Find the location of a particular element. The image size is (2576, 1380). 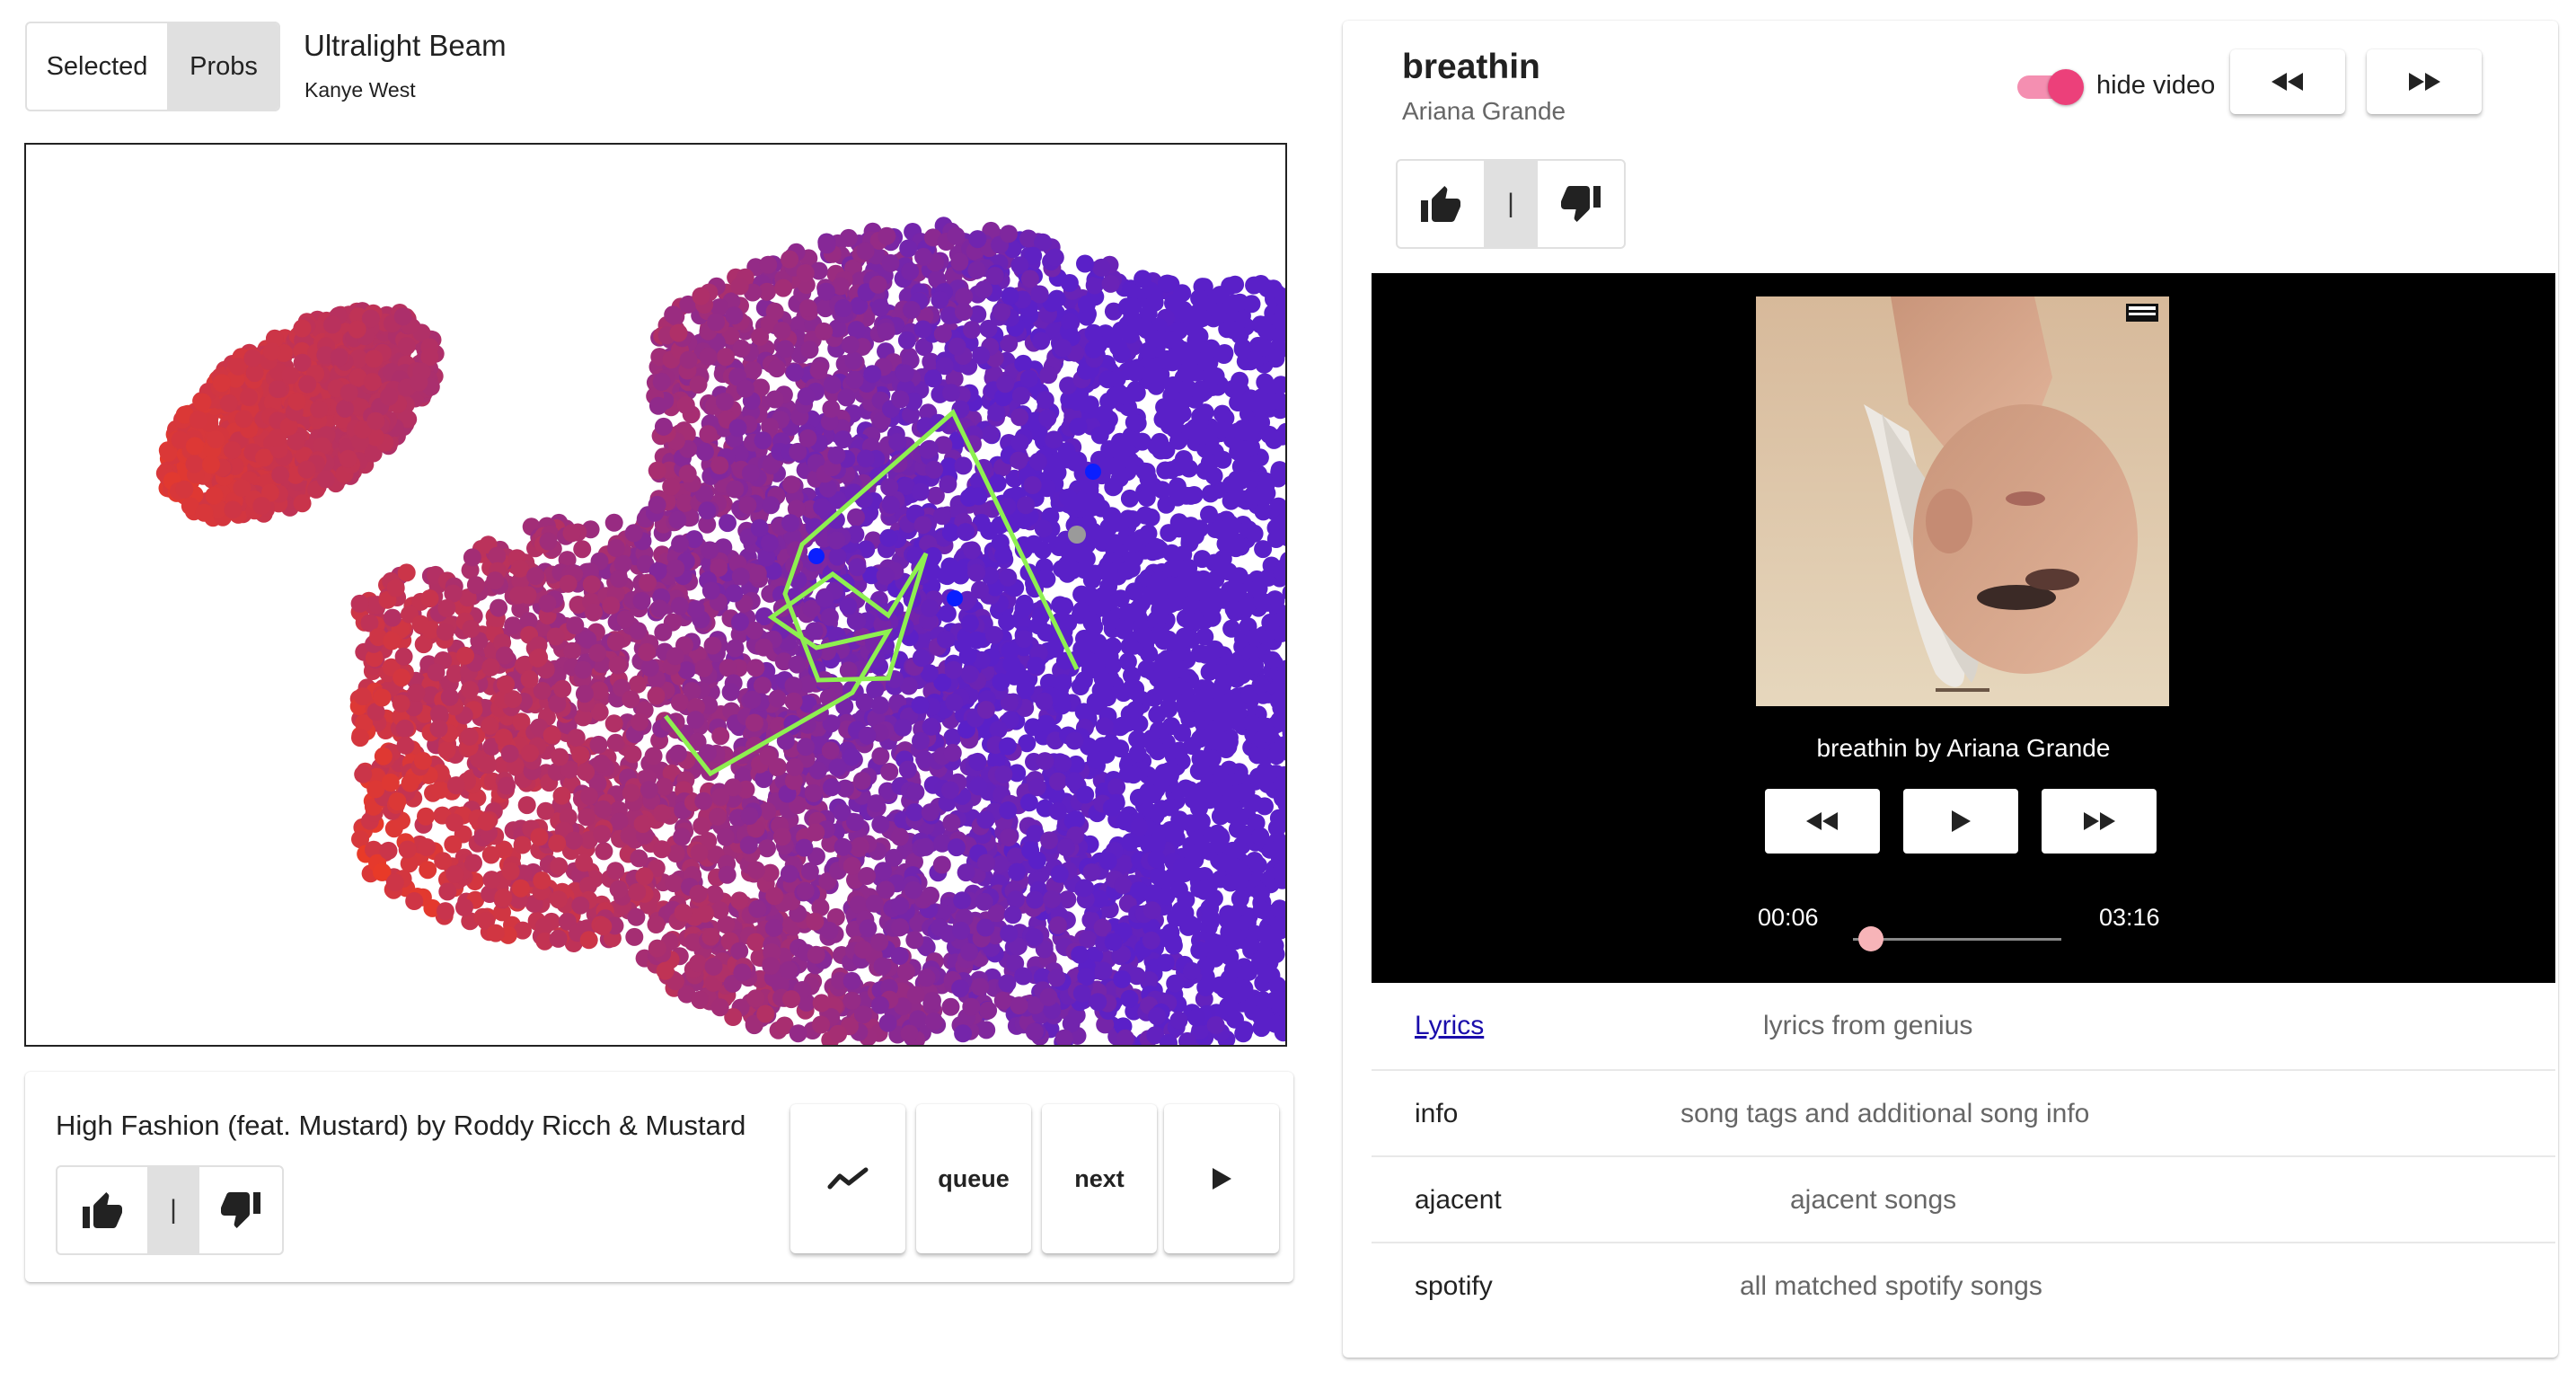

probs-toggle-button: Probs is located at coordinates (222, 66).